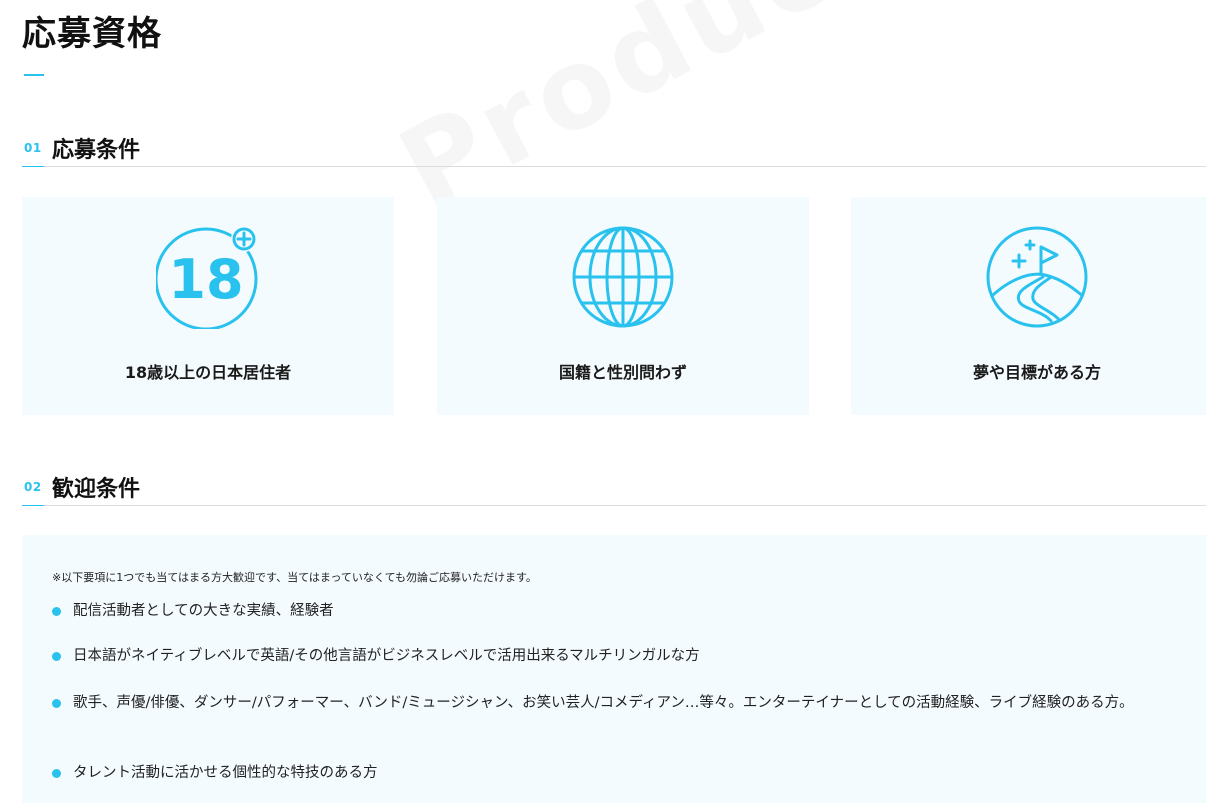 This screenshot has height=803, width=1206. Describe the element at coordinates (33, 148) in the screenshot. I see `section-number: 01` at that location.